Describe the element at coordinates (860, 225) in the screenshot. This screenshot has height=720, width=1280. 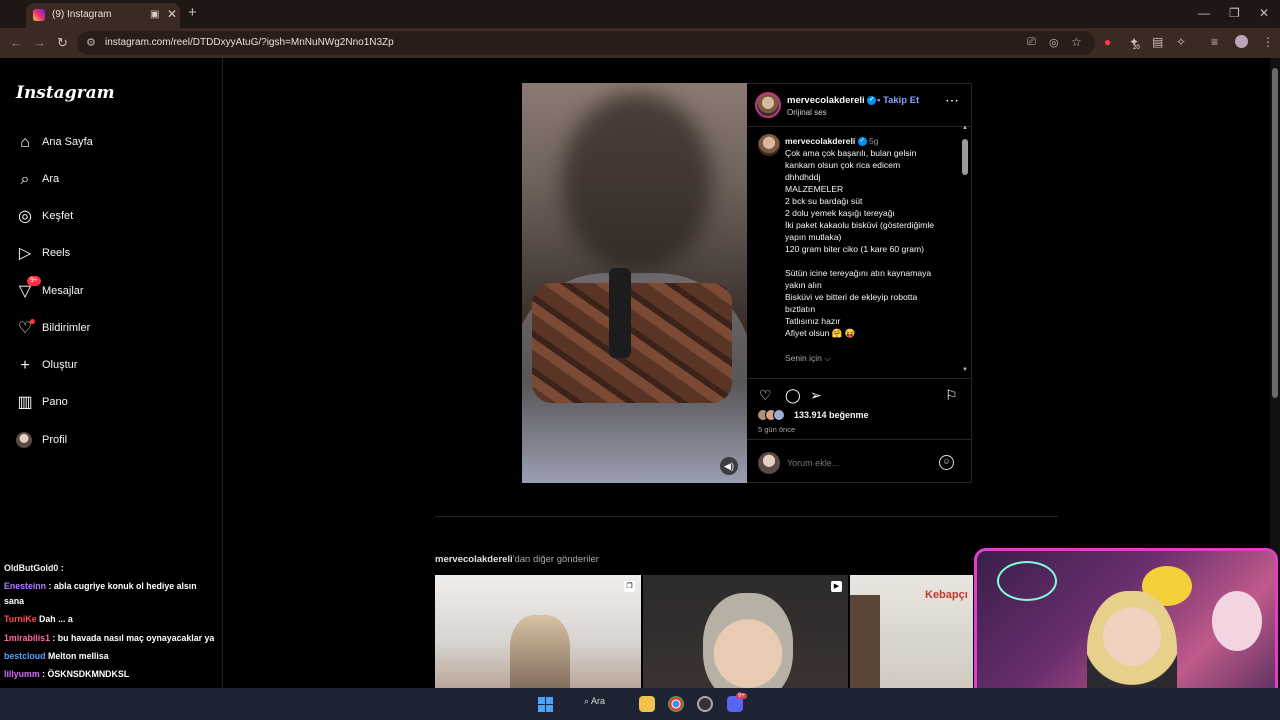
I see `caption-line: İki paket kakaolu bisküvi (gösterdiğimle` at that location.